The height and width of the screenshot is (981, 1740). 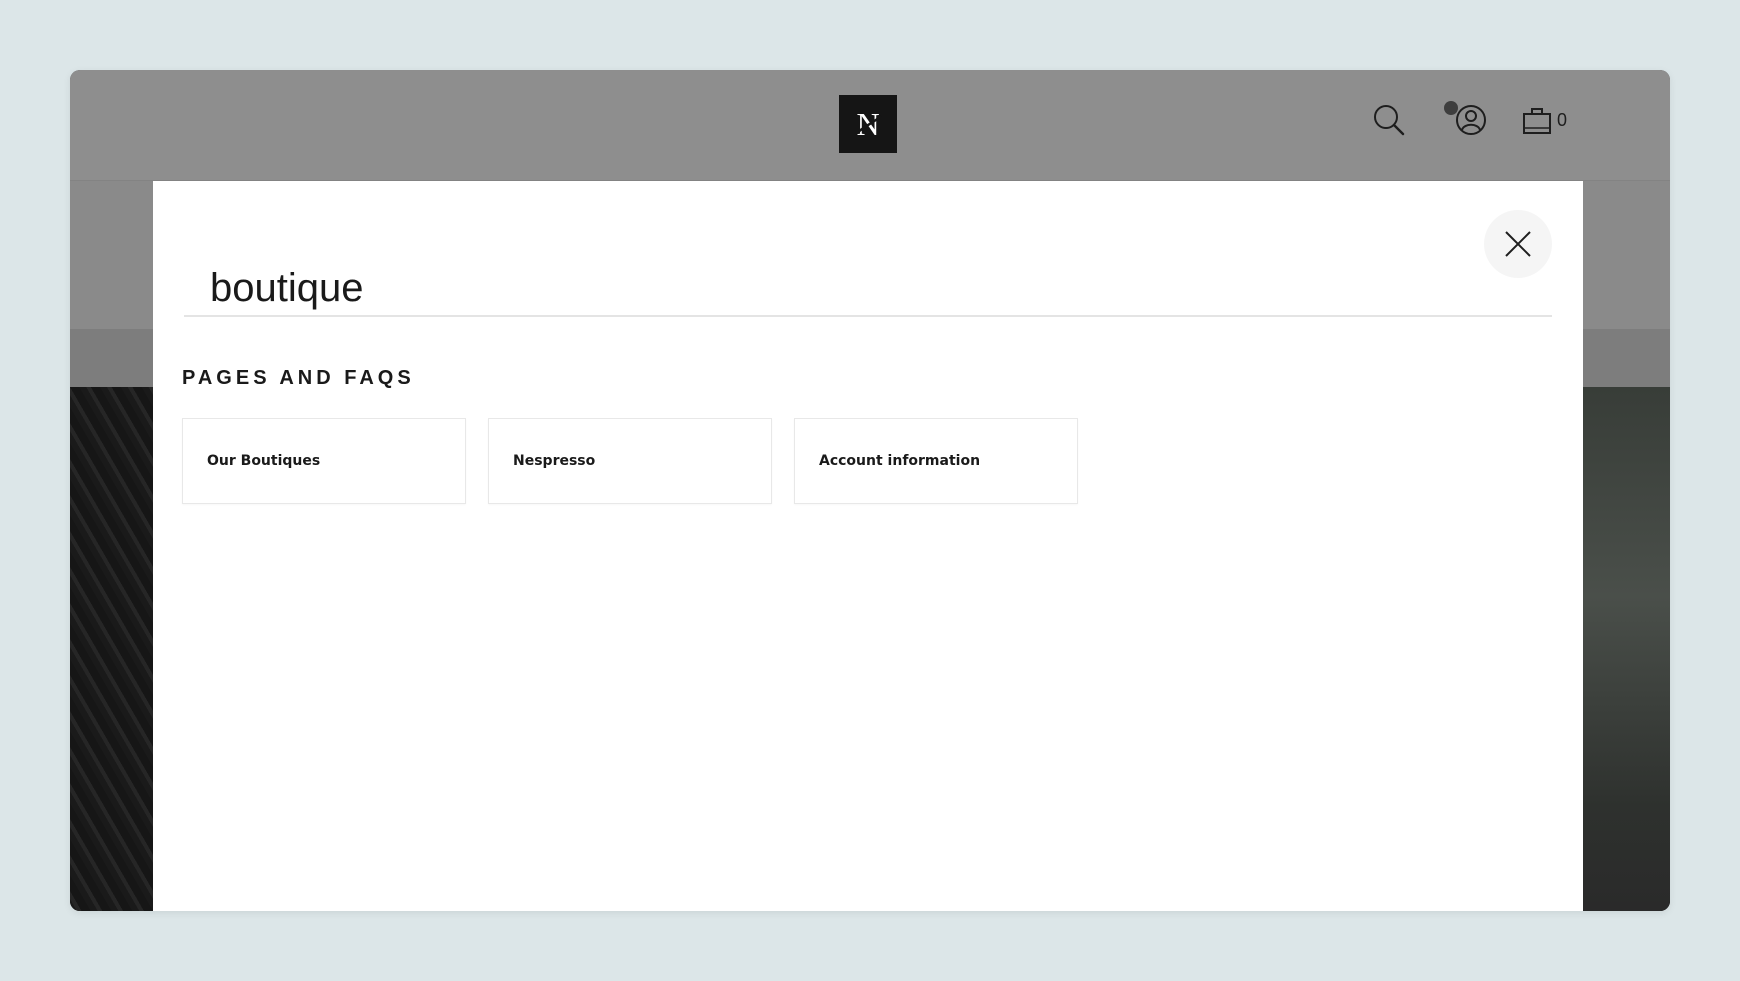 I want to click on result-card-label: Nespresso, so click(x=554, y=461).